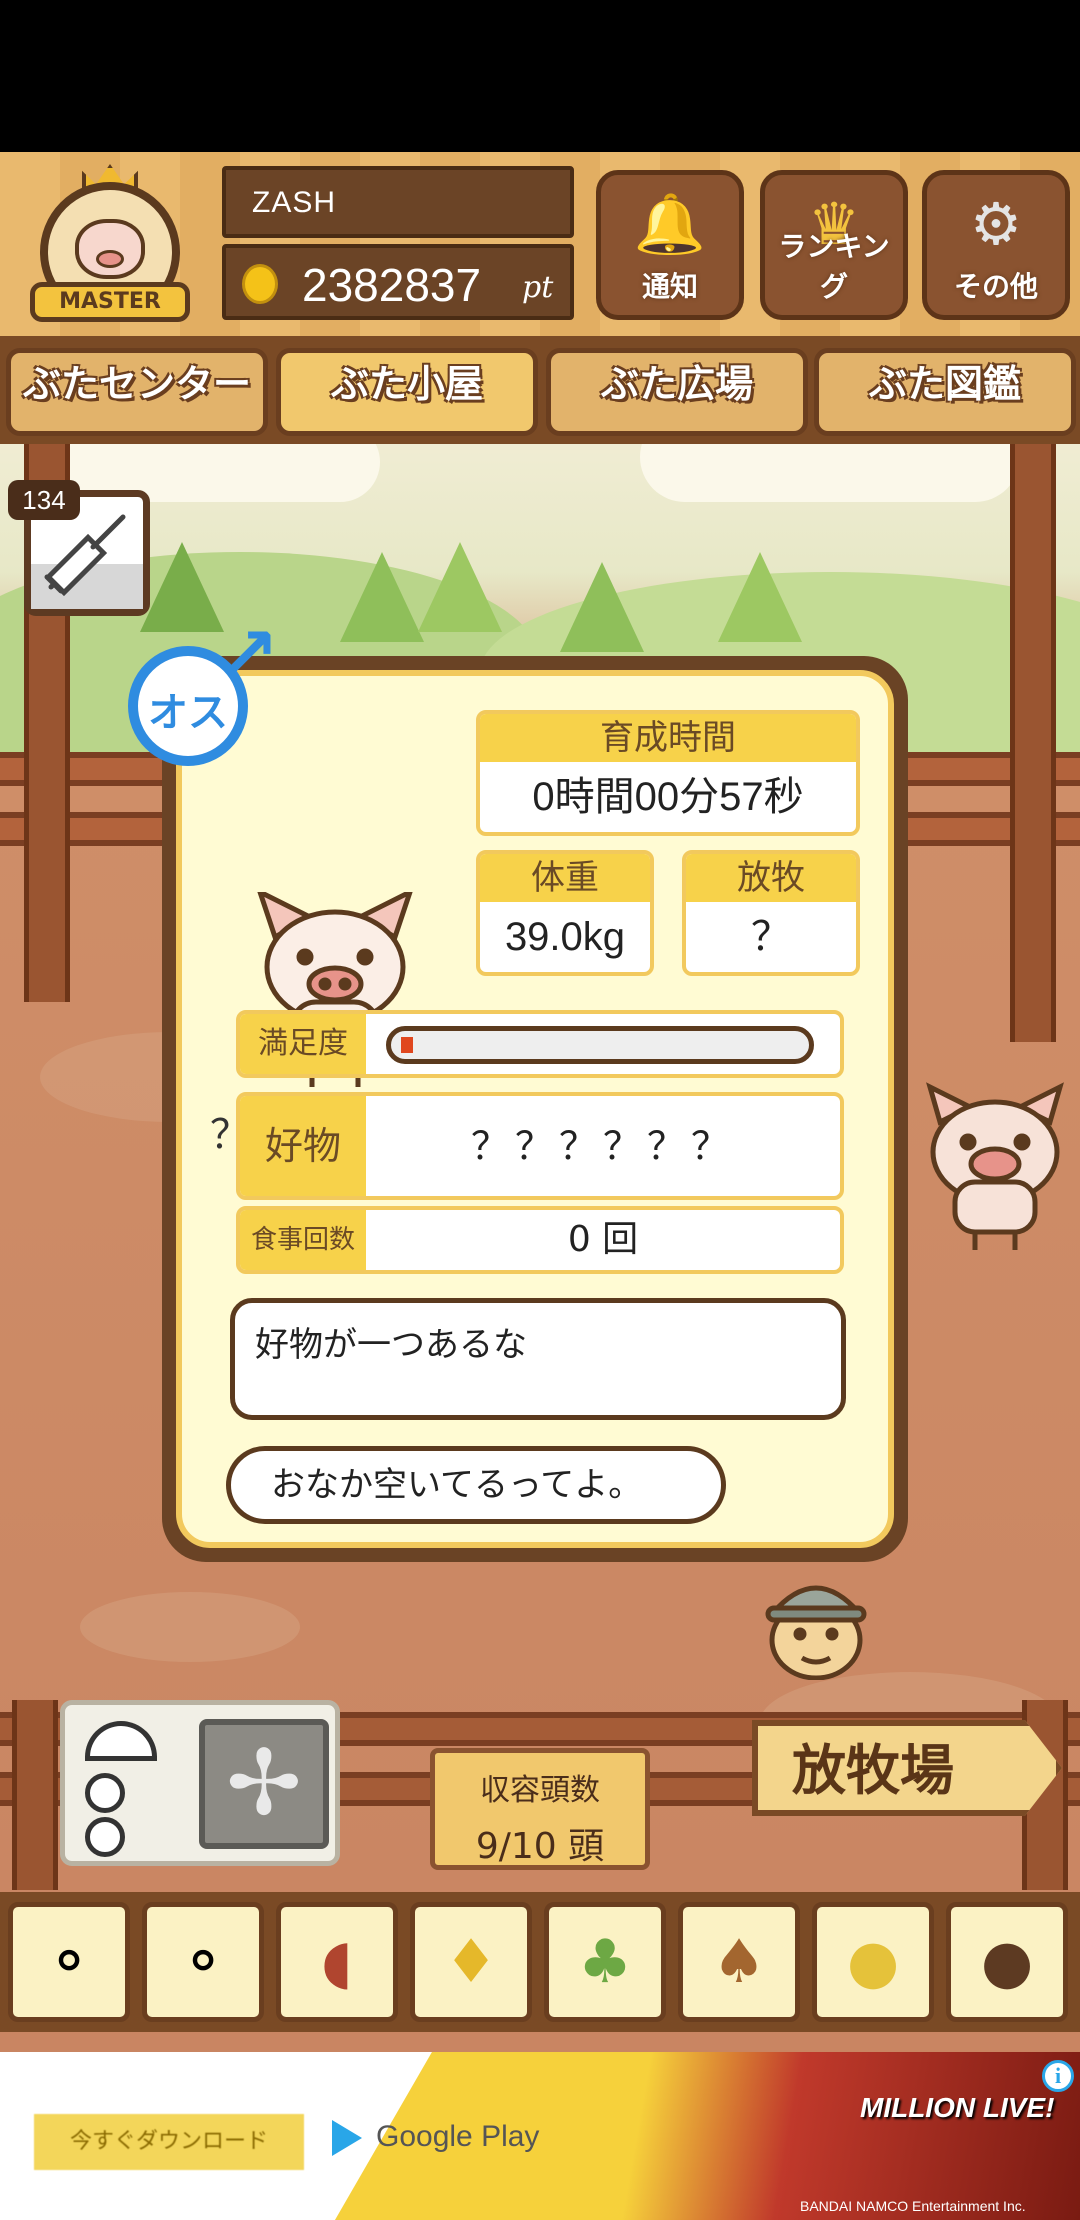  What do you see at coordinates (540, 1240) in the screenshot?
I see `meals-row: 食事回数 0 回` at bounding box center [540, 1240].